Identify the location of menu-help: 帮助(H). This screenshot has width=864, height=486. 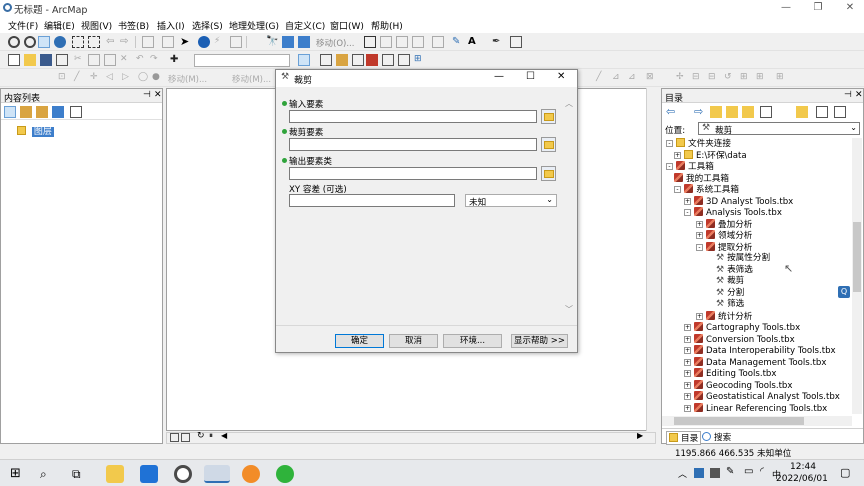
(387, 25).